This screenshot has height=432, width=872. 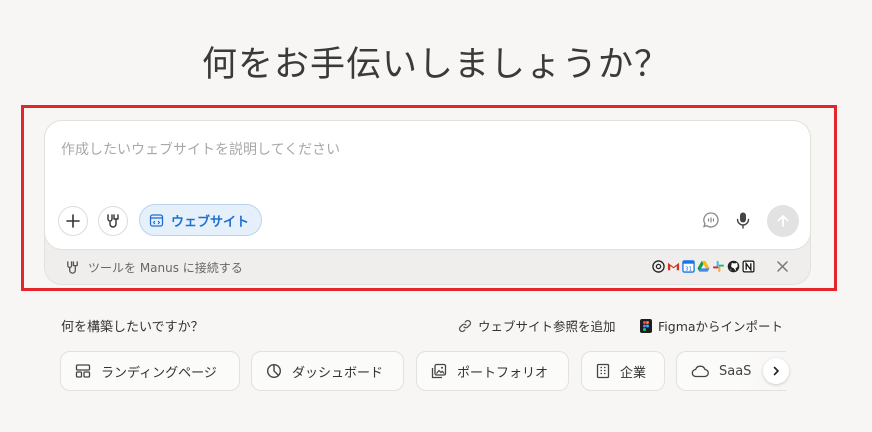 I want to click on browser-window-icon, so click(x=156, y=220).